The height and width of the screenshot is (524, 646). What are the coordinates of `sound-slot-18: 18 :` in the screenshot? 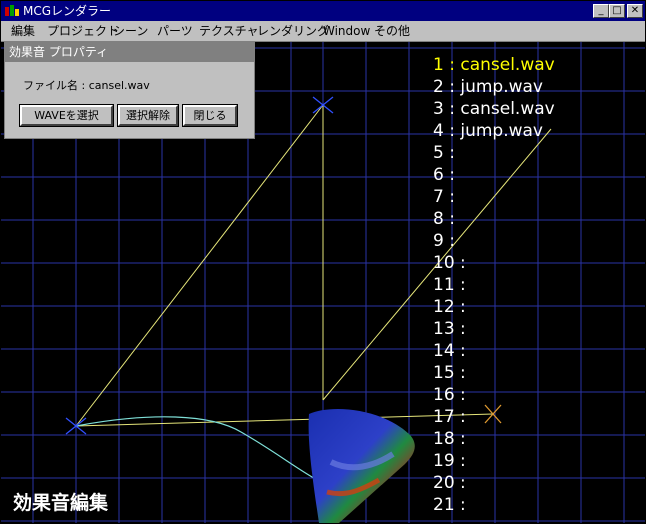 It's located at (539, 439).